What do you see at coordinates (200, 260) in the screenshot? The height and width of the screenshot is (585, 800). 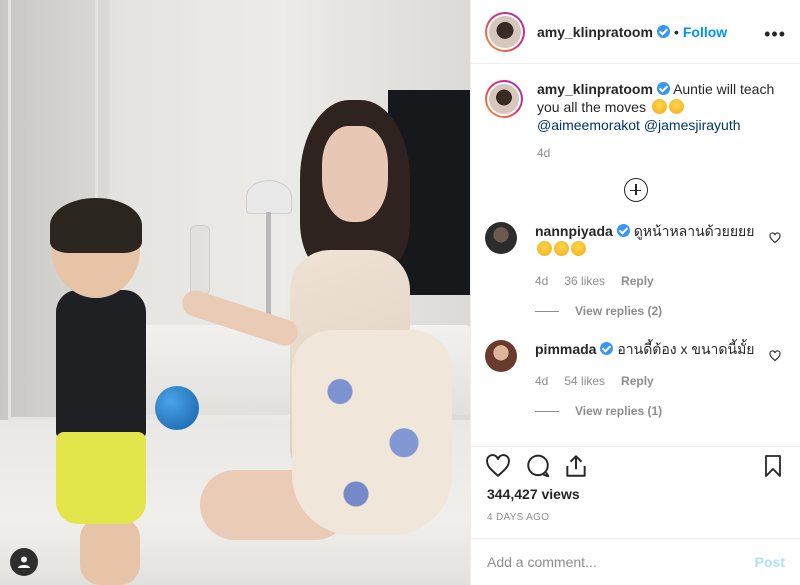 I see `scene-vase` at bounding box center [200, 260].